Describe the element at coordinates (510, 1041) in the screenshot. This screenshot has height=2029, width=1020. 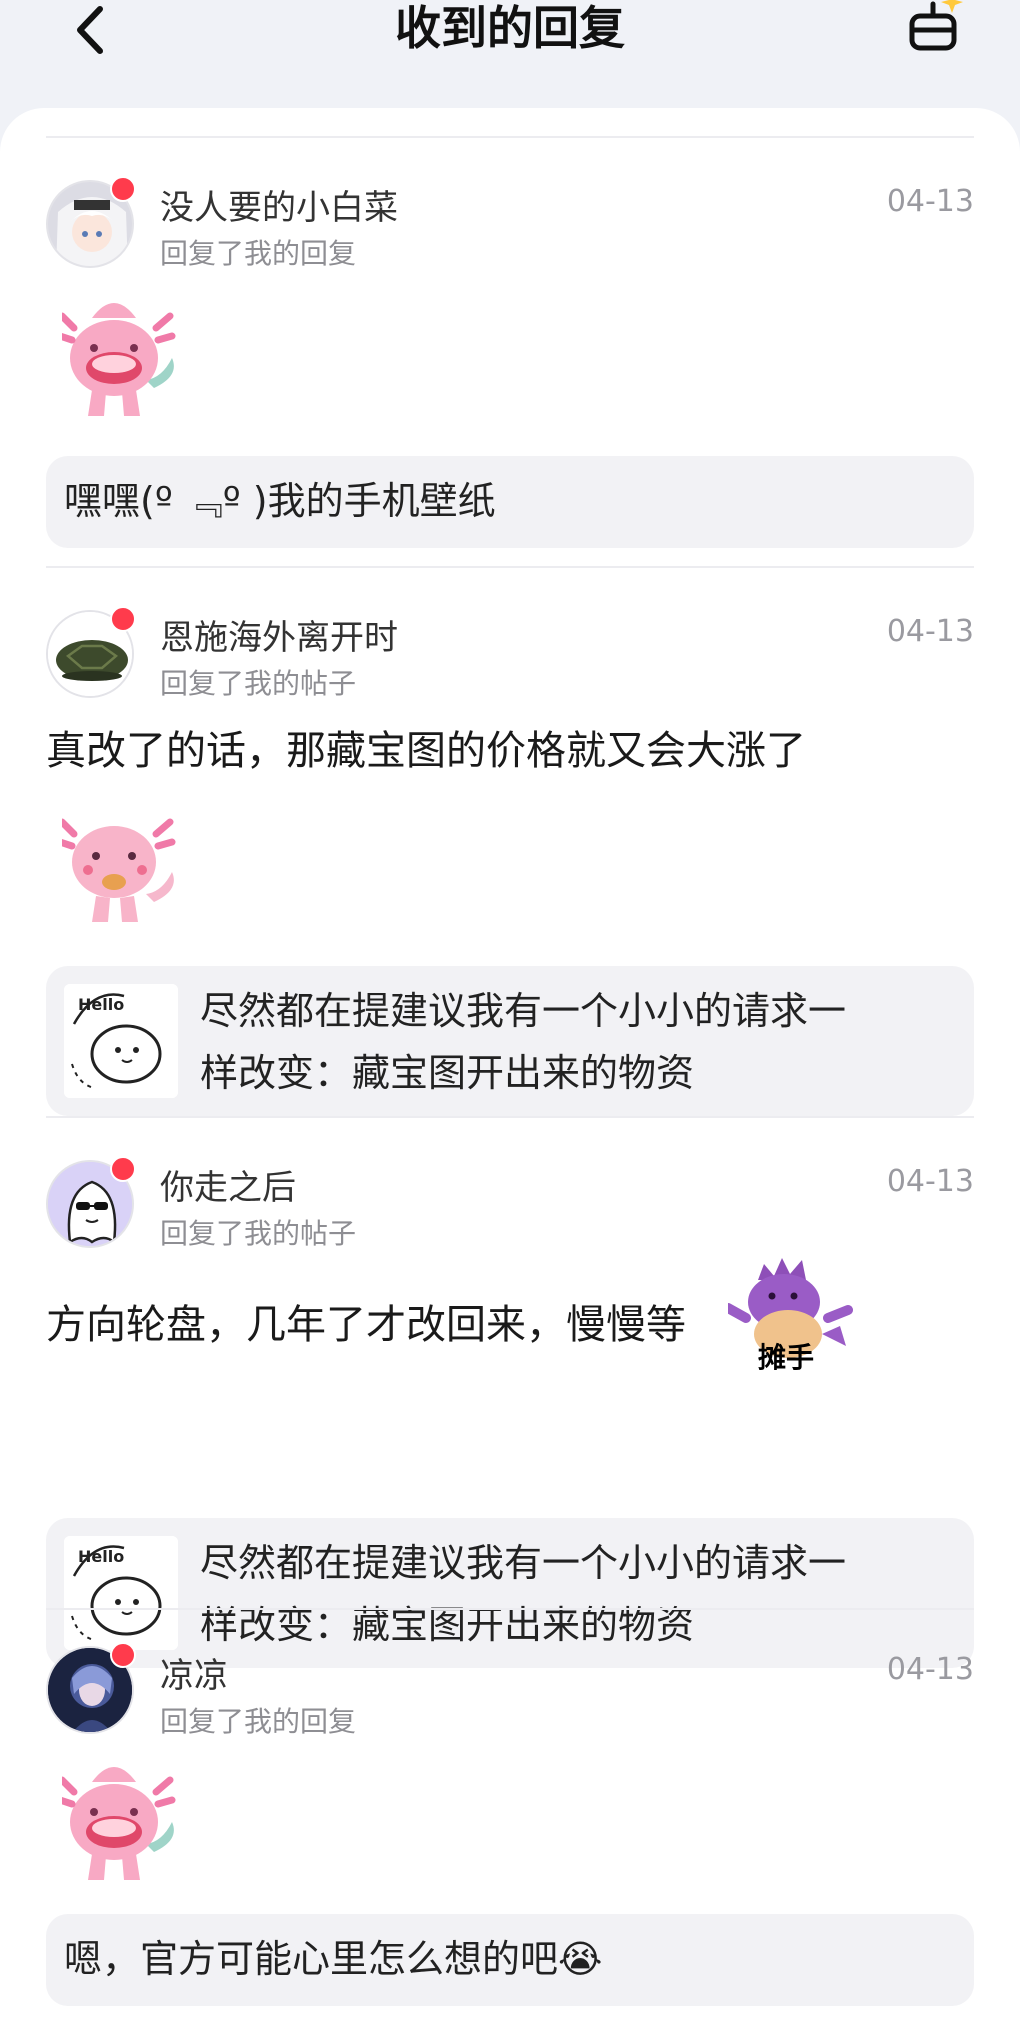
I see `quoted-post: Hello 尽然都在提建议我有一个小小的请求一 样改变：藏宝图开出来的物资` at that location.